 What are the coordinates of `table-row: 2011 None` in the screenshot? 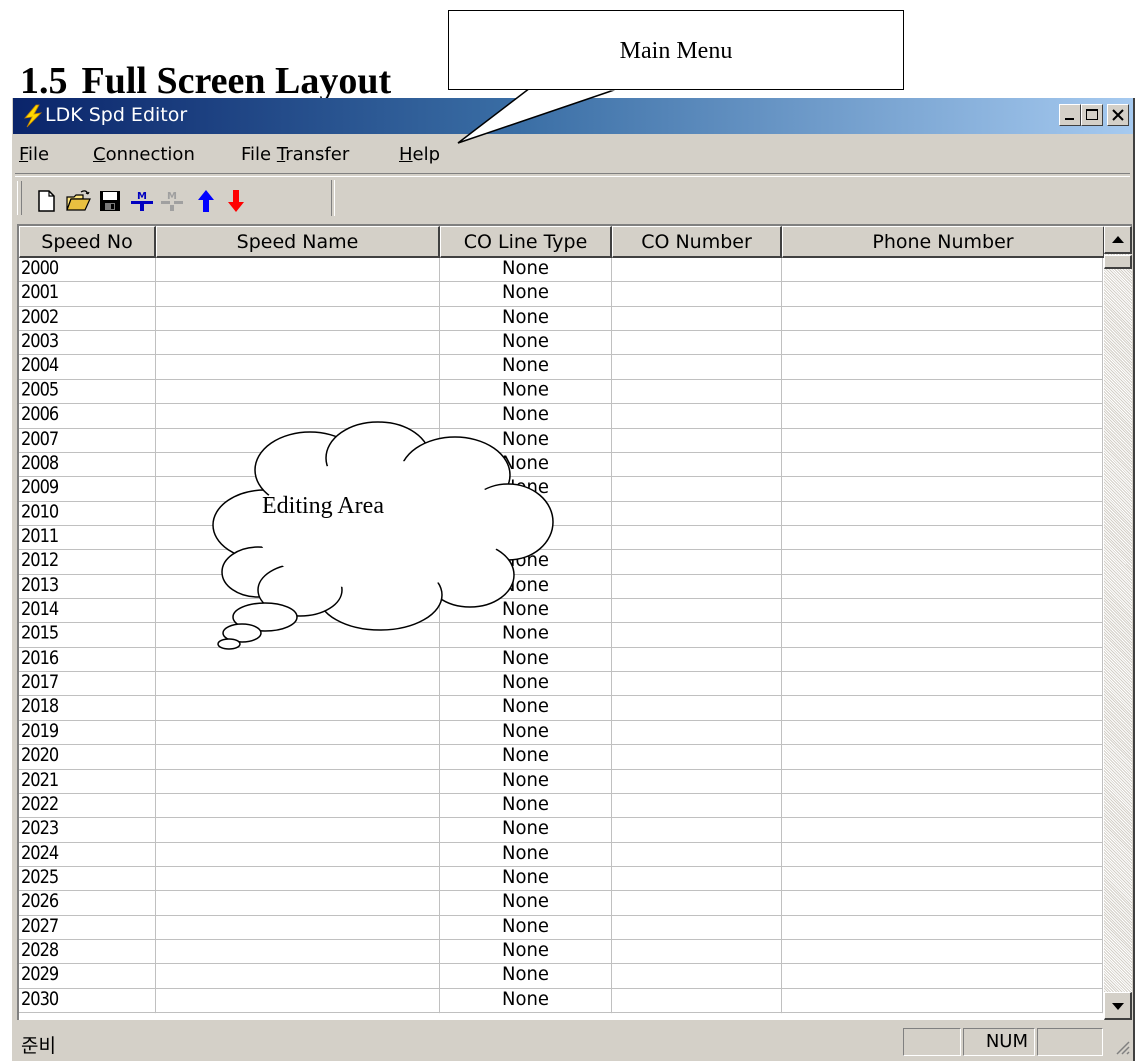 It's located at (561, 538).